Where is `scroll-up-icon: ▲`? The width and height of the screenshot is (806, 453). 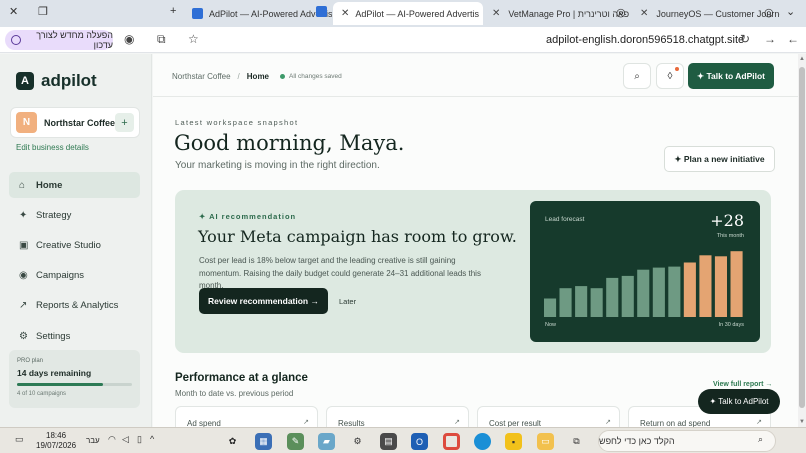
scroll-up-icon: ▲ is located at coordinates (802, 59).